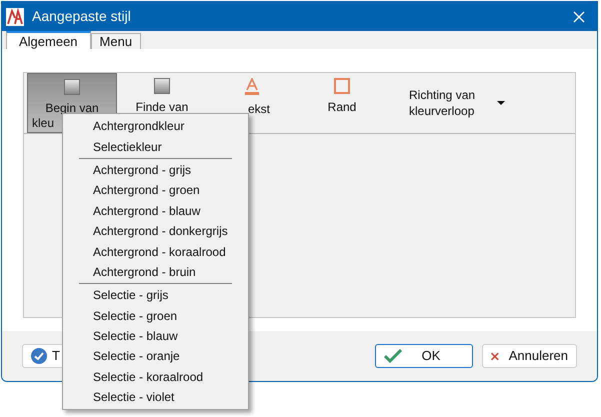 This screenshot has height=417, width=601. What do you see at coordinates (39, 356) in the screenshot?
I see `check-circle-icon` at bounding box center [39, 356].